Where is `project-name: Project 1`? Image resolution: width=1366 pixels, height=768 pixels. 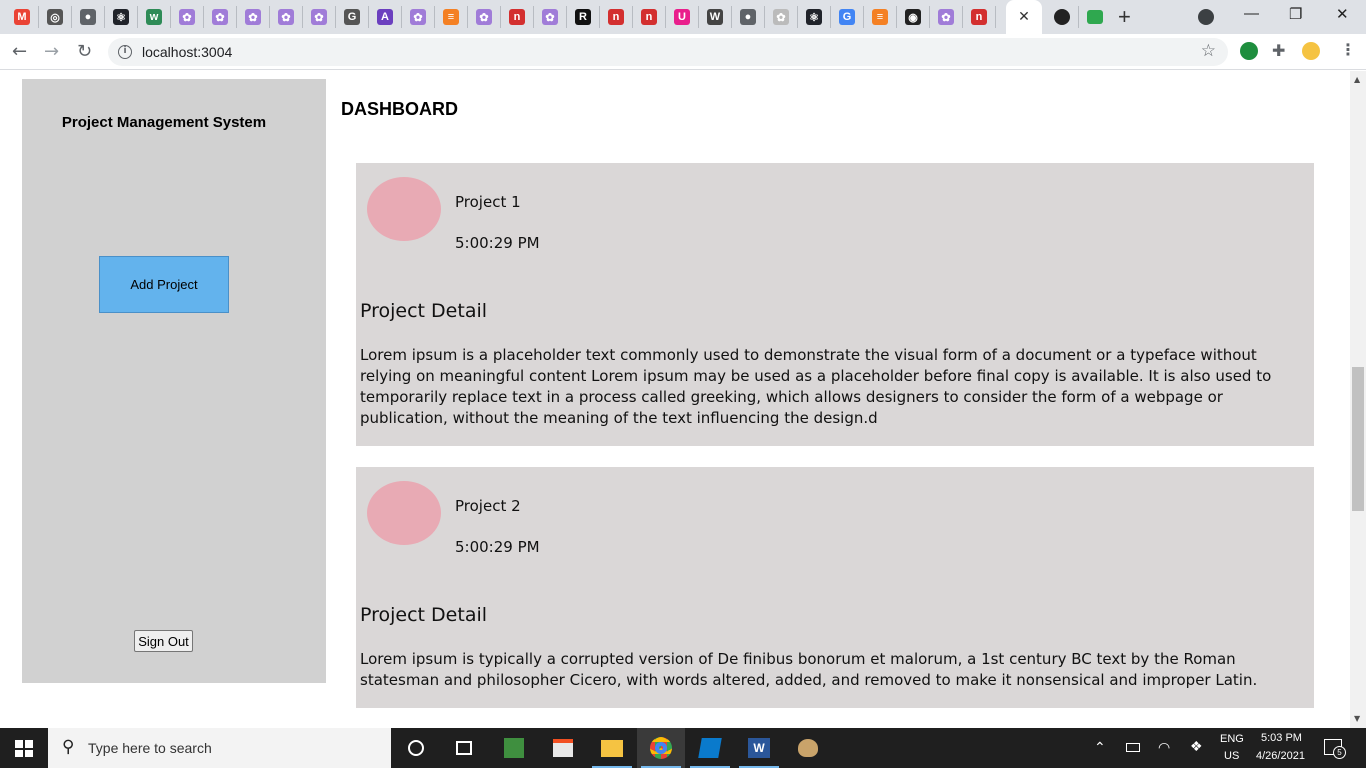 project-name: Project 1 is located at coordinates (488, 202).